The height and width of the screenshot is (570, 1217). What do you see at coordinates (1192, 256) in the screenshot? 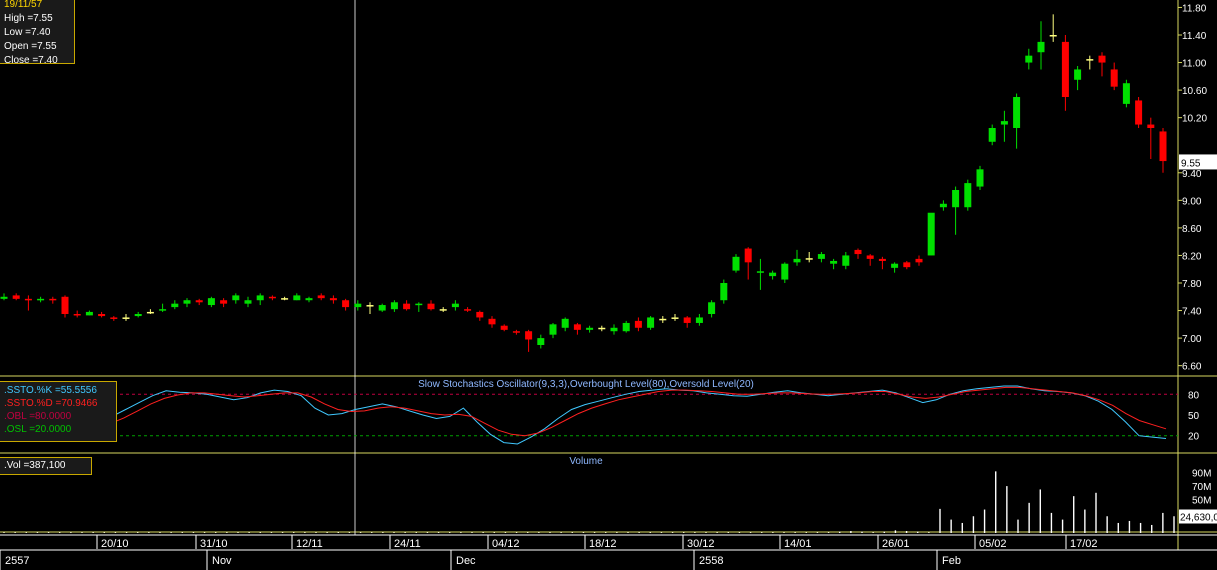
I see `price-tick-label: 8.20` at bounding box center [1192, 256].